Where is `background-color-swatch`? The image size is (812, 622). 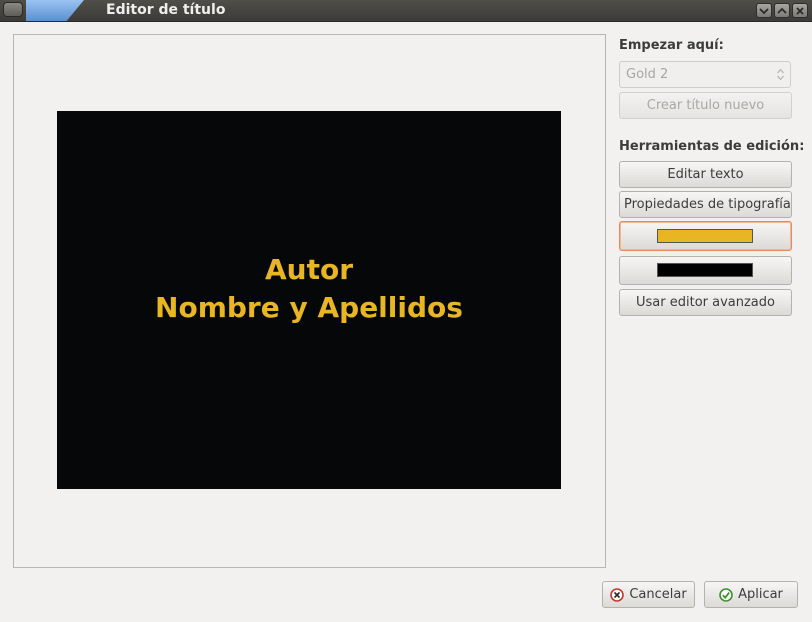 background-color-swatch is located at coordinates (705, 270).